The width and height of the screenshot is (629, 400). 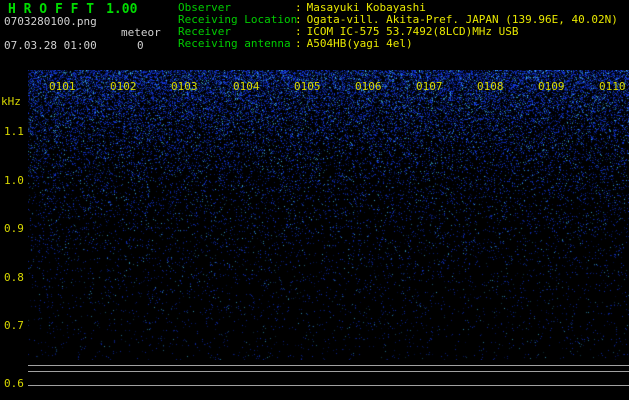 I want to click on observation-datetime: 07.03.28 01:00, so click(x=50, y=45).